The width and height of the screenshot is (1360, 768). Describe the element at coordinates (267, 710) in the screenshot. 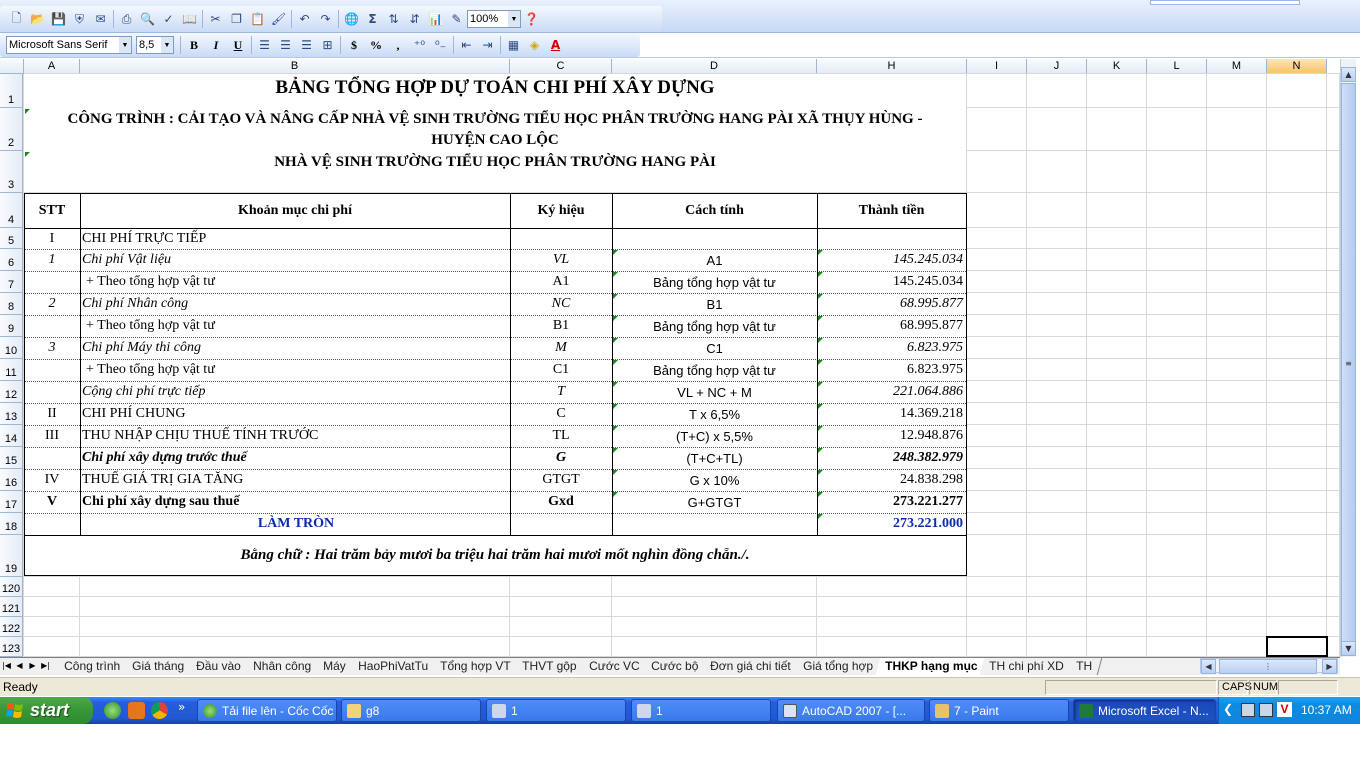

I see `task-coccoc: Tải file lên - Cốc Cốc` at that location.